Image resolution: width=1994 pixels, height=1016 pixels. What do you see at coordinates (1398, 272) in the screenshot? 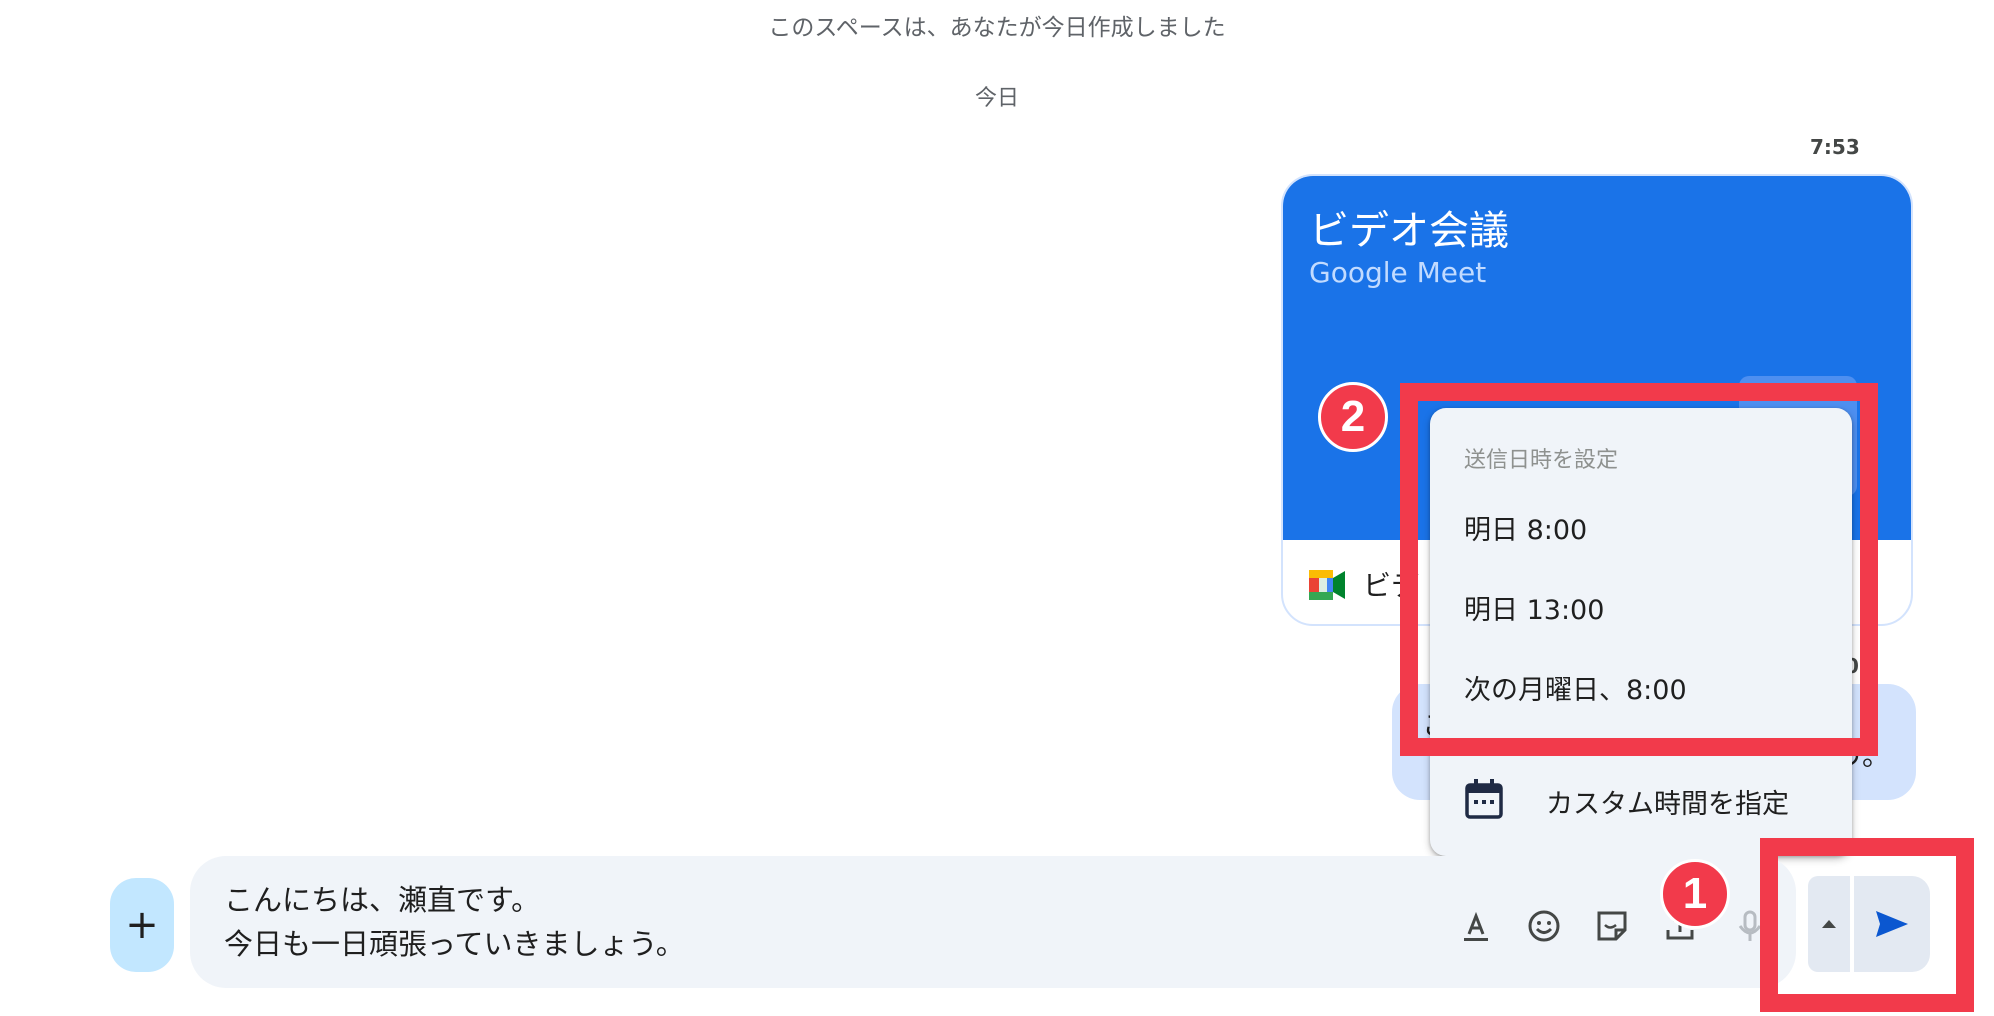
I see `meet-card-subtitle: Google Meet` at bounding box center [1398, 272].